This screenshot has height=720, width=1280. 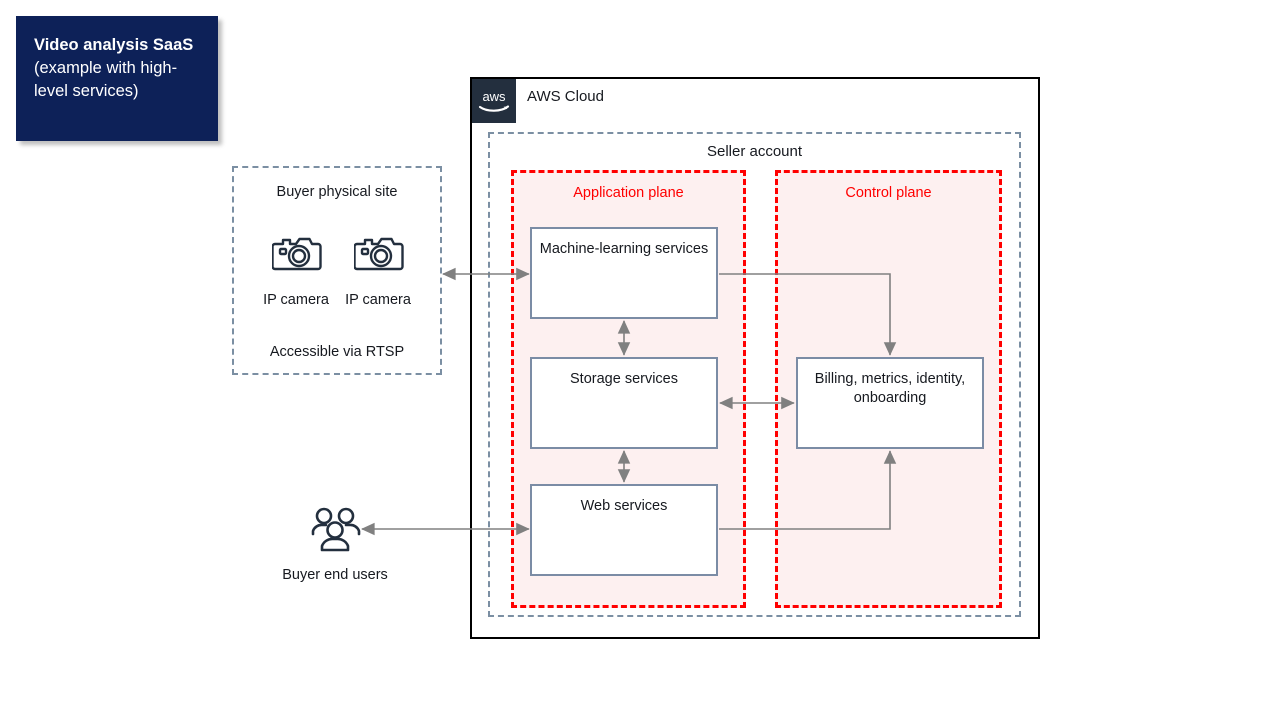 What do you see at coordinates (888, 193) in the screenshot?
I see `control-plane-label: Control plane` at bounding box center [888, 193].